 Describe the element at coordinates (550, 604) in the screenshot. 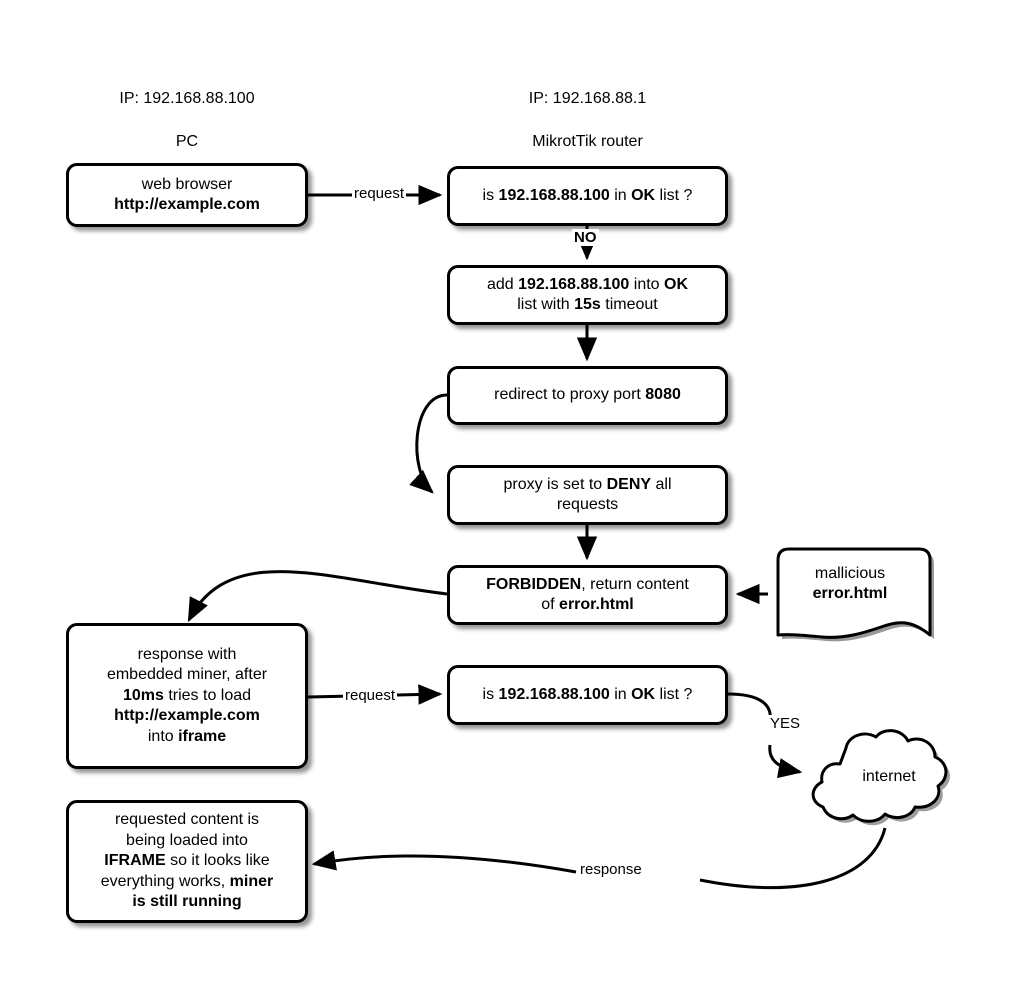

I see `forbidden-c: of` at that location.